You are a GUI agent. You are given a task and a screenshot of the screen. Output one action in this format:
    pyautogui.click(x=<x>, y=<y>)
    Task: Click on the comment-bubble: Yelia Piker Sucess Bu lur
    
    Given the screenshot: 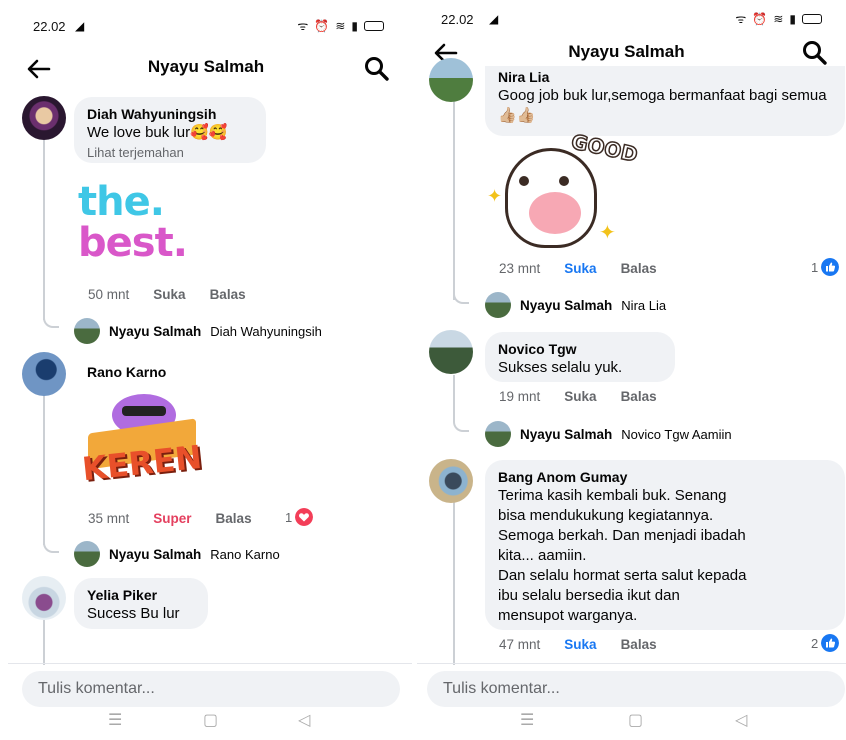 What is the action you would take?
    pyautogui.click(x=141, y=603)
    